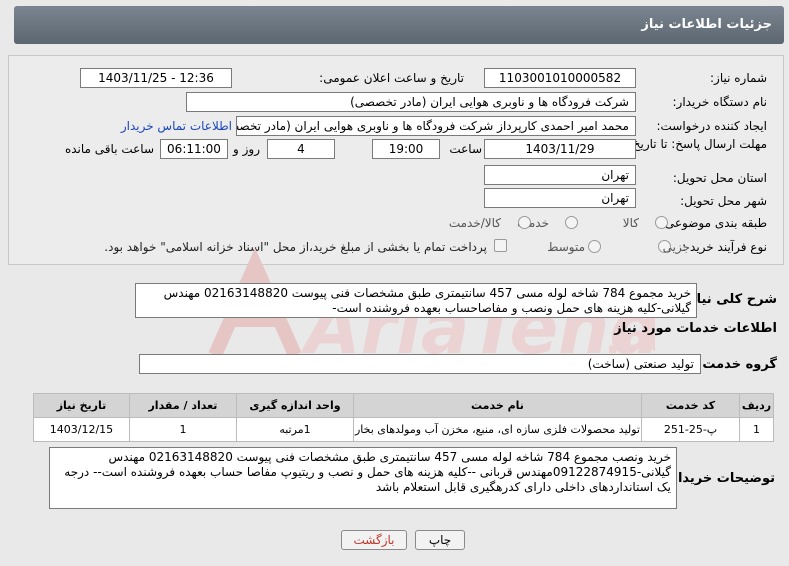 This screenshot has height=566, width=789. Describe the element at coordinates (711, 126) in the screenshot. I see `creator-label: ایجاد کننده درخواست:` at that location.